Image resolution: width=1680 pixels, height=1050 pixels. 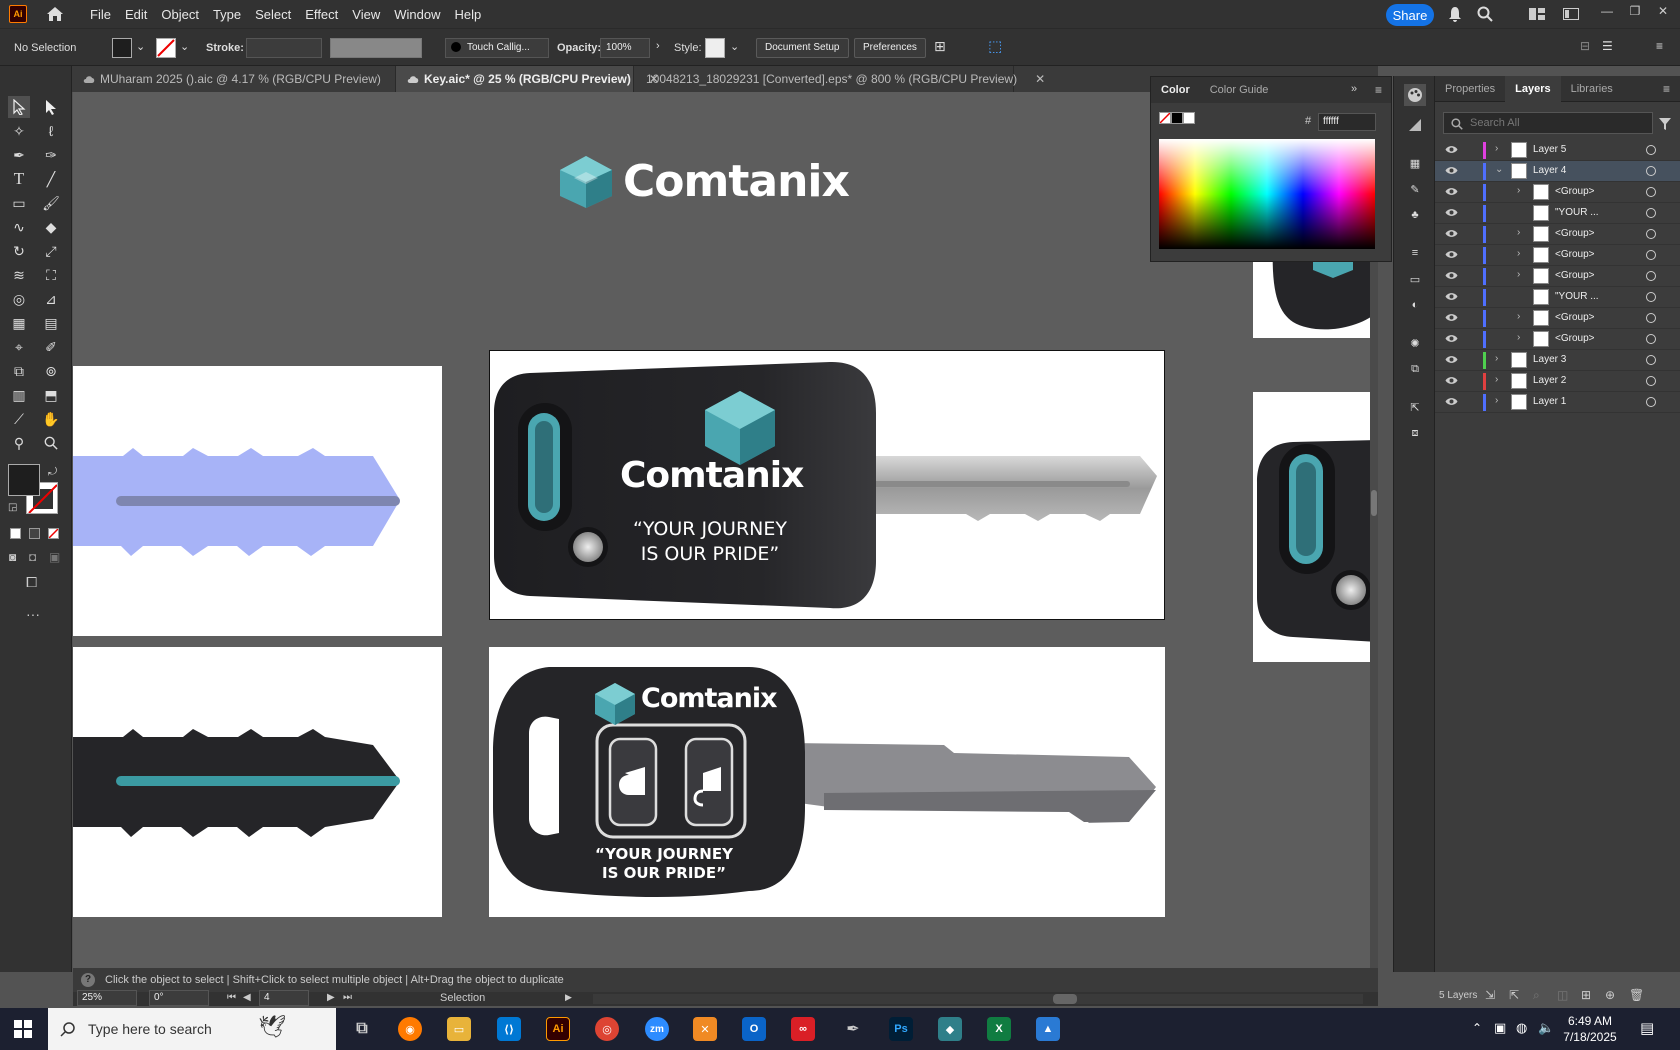 What do you see at coordinates (1354, 89) in the screenshot?
I see `collapse-panel-icon: »` at bounding box center [1354, 89].